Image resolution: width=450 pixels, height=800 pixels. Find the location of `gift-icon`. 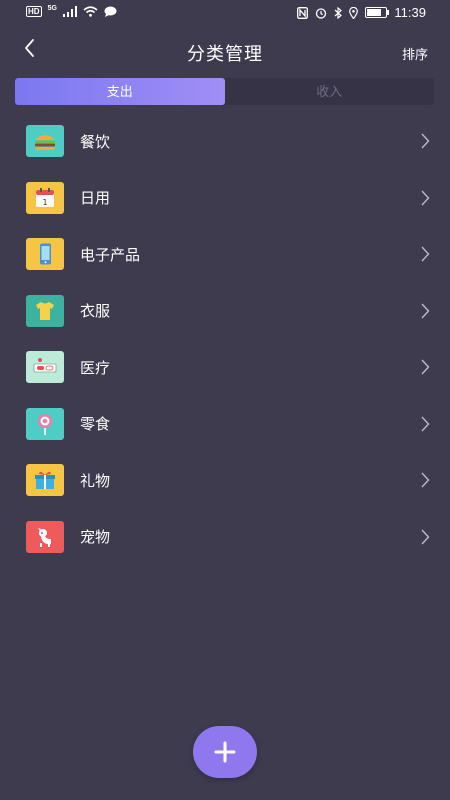

gift-icon is located at coordinates (45, 480).